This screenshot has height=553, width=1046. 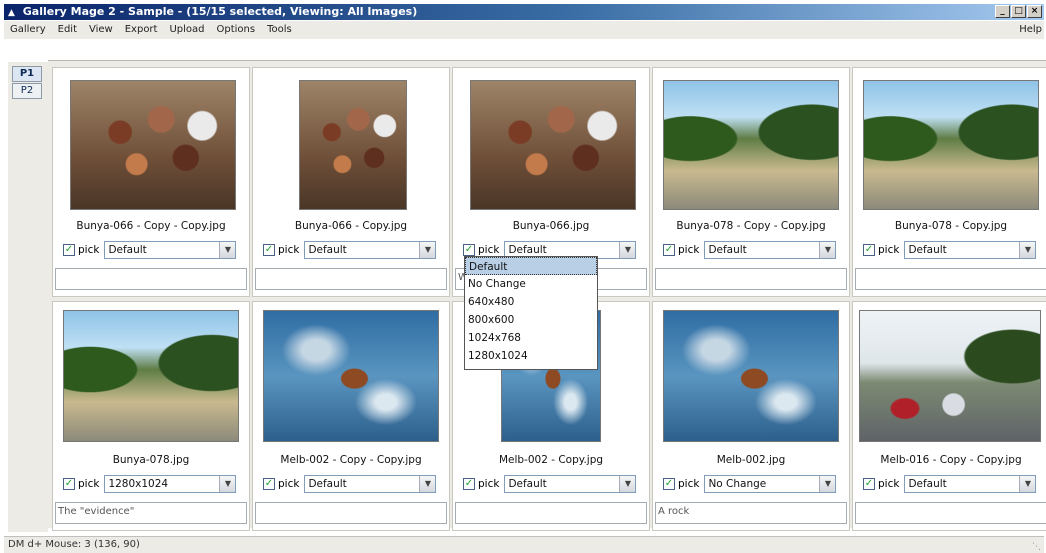 I want to click on resize-grip-icon: ⋱, so click(x=1036, y=546).